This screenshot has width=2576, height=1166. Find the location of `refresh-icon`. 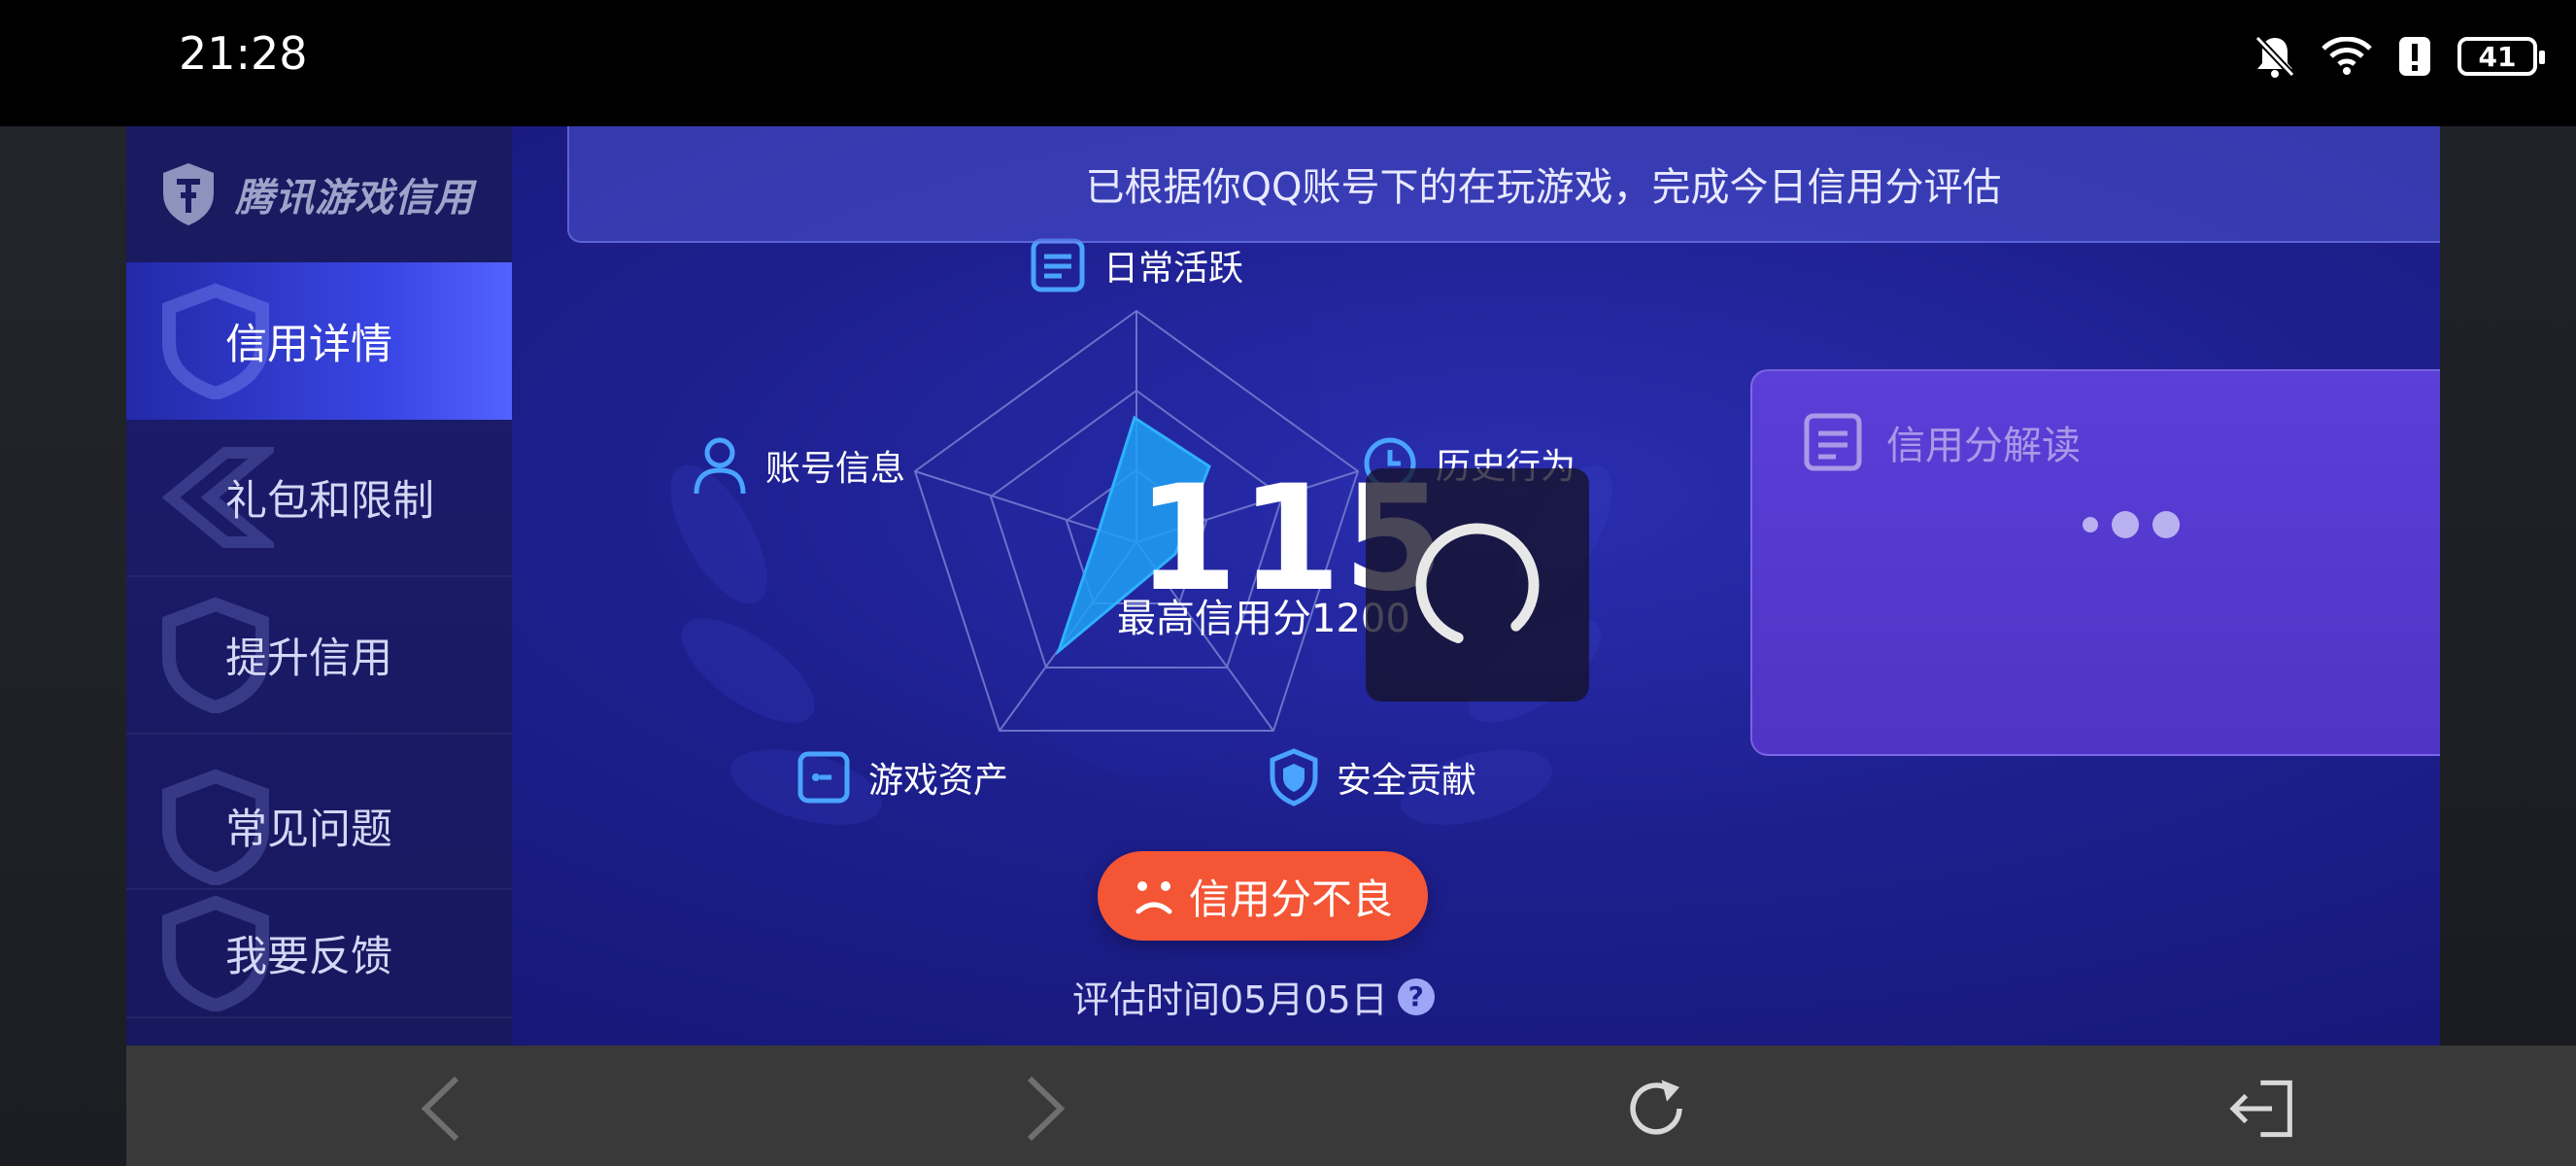

refresh-icon is located at coordinates (1656, 1107).